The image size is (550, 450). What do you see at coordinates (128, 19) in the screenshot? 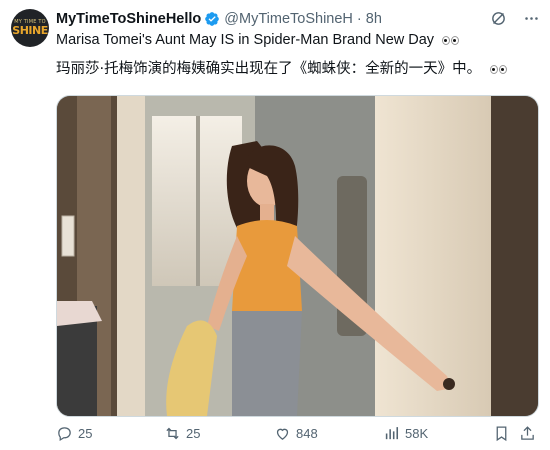
I see `display-name: MyTimeToShineHello` at bounding box center [128, 19].